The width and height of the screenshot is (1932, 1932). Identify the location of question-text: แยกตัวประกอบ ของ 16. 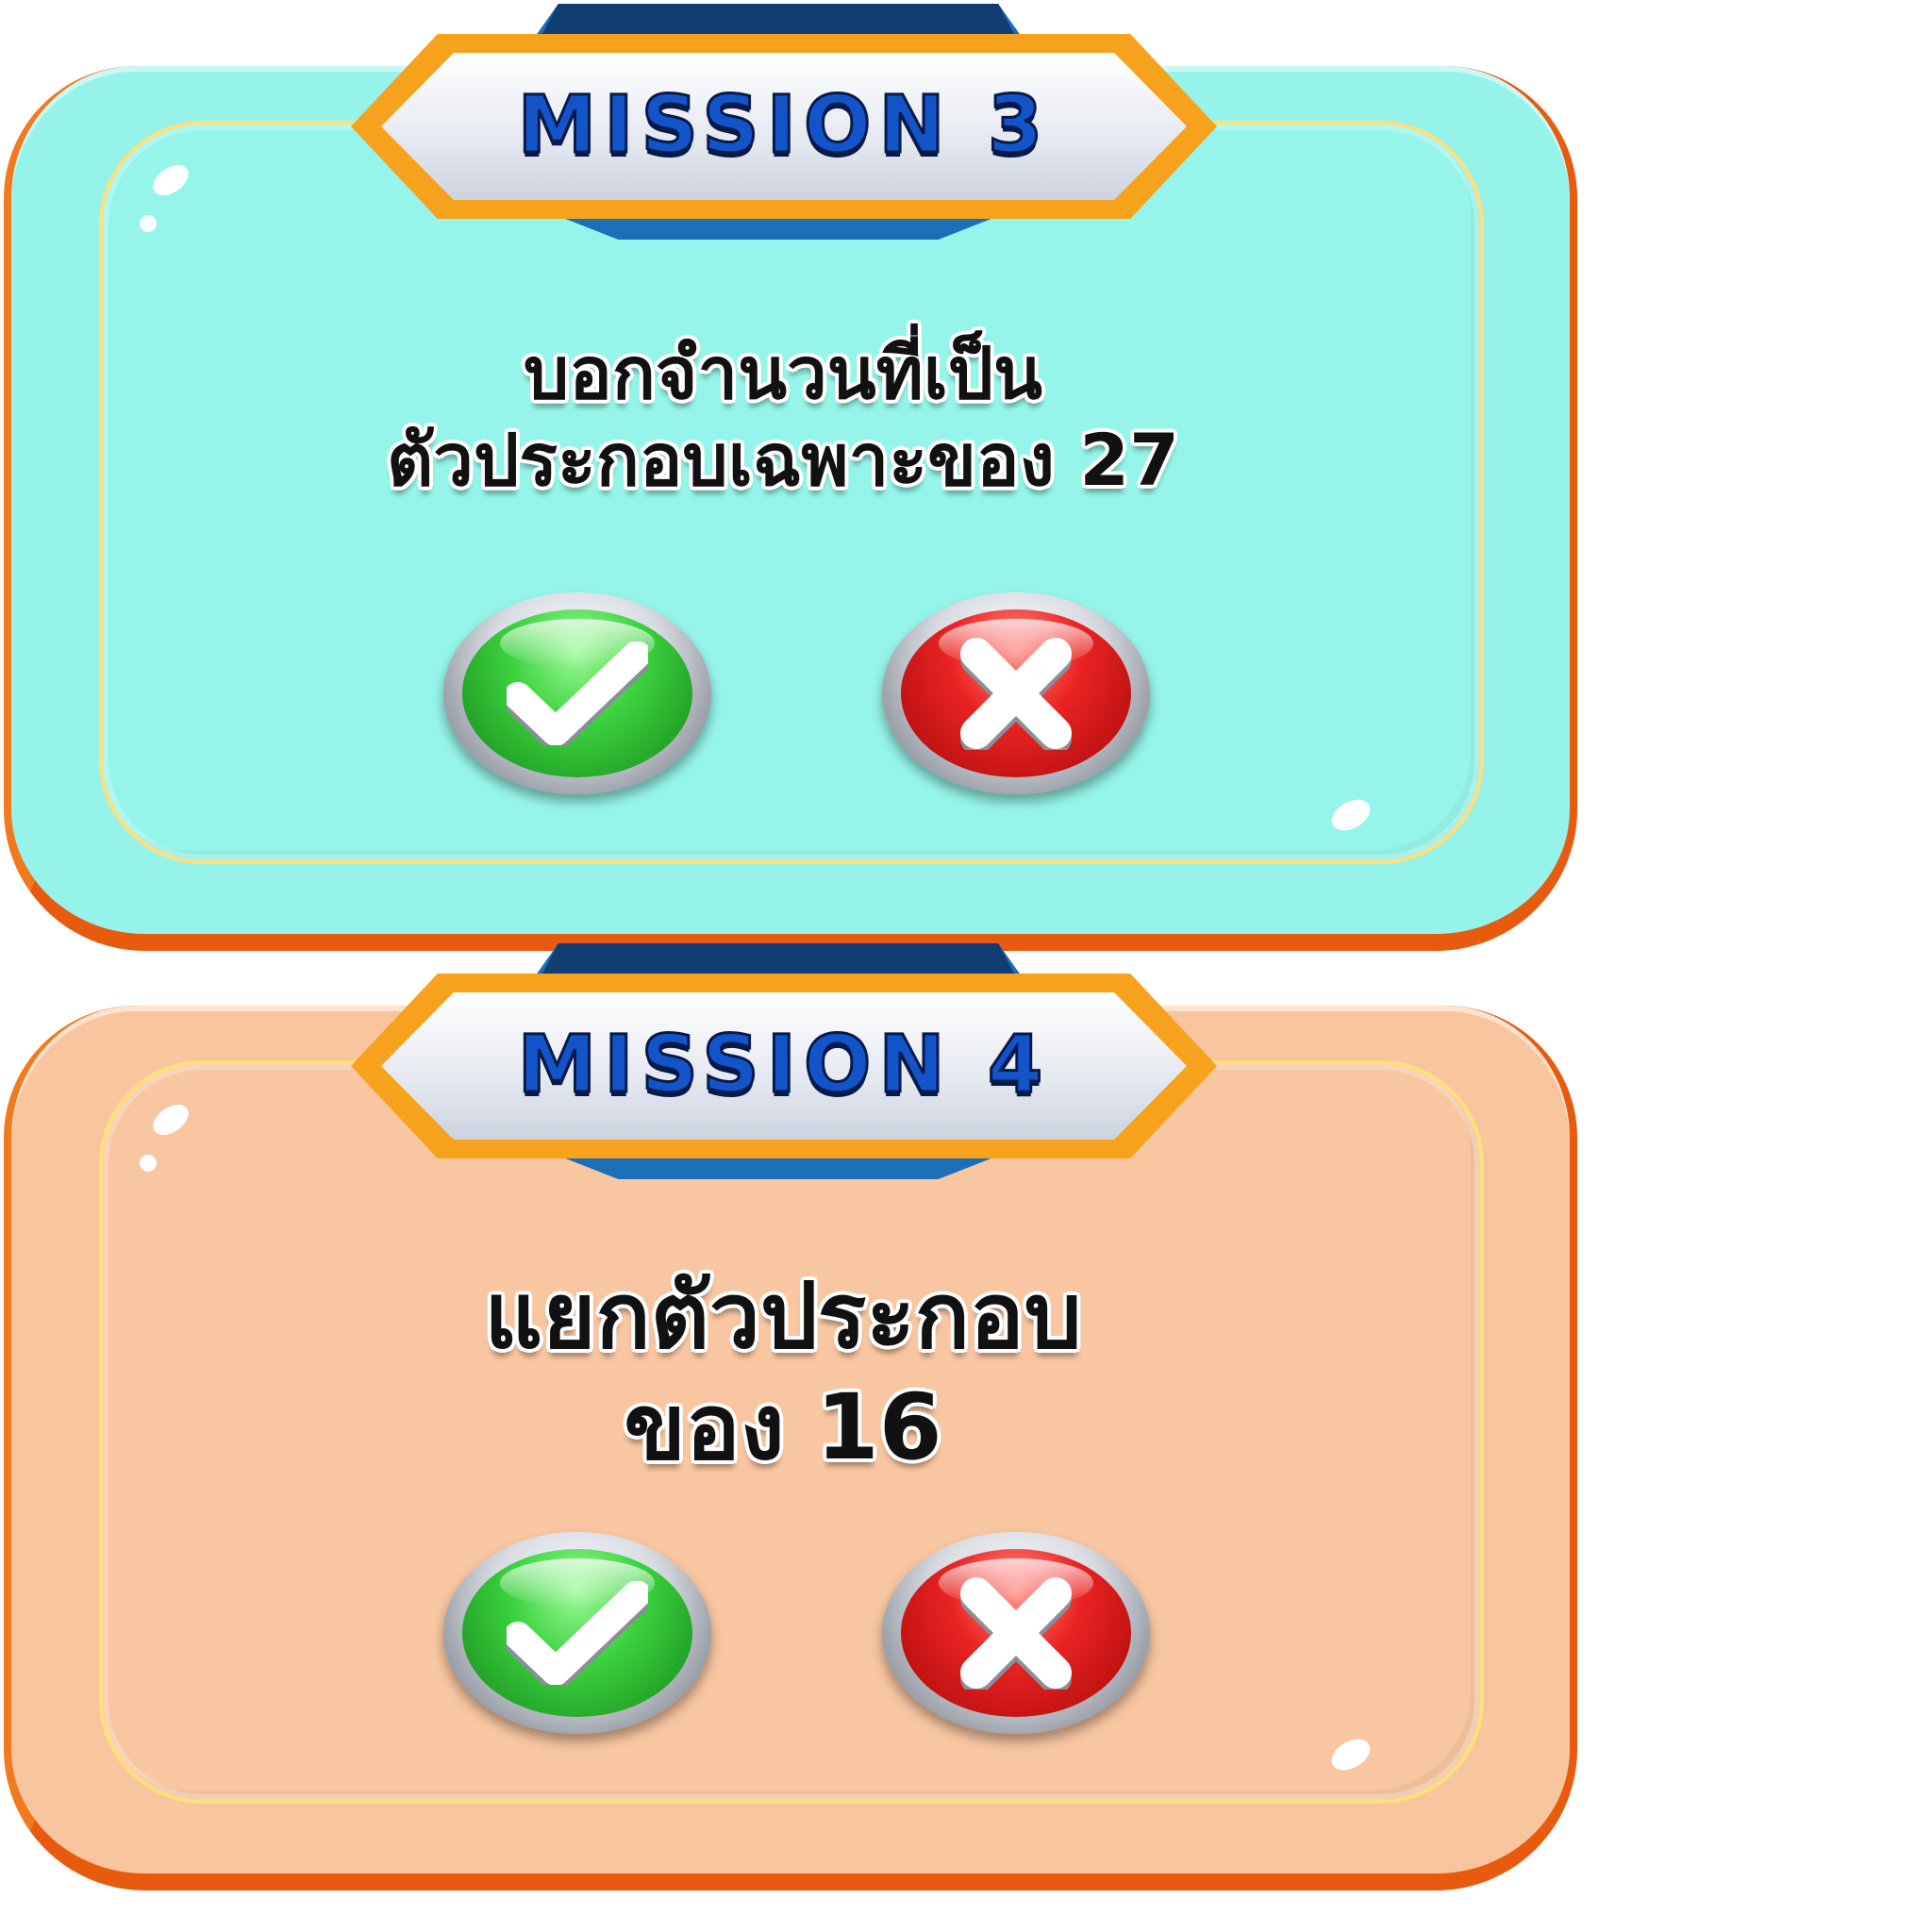
(783, 1371).